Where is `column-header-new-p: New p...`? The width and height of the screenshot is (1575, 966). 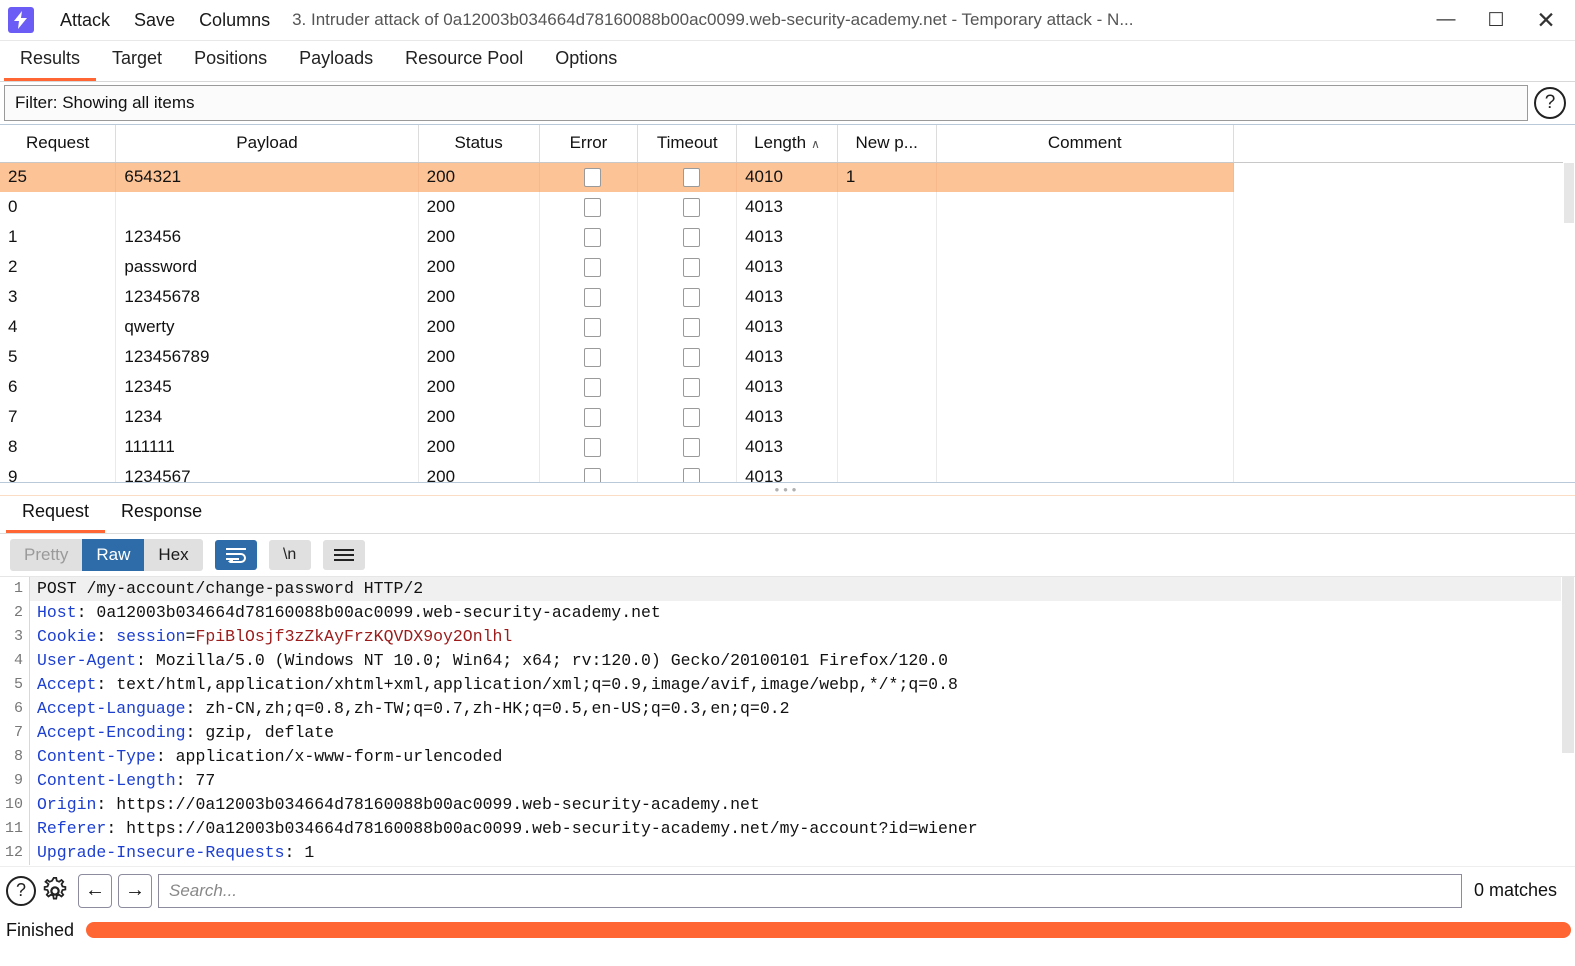 column-header-new-p: New p... is located at coordinates (887, 144).